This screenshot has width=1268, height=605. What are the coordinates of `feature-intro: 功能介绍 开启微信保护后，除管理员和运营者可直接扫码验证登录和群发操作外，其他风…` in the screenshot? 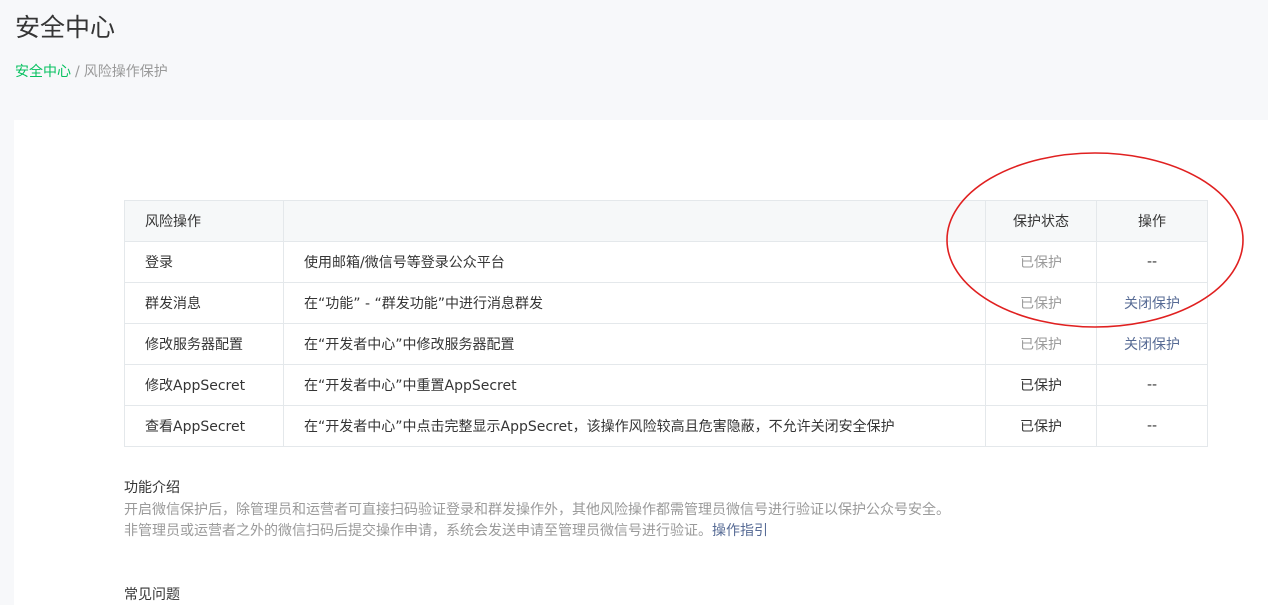 It's located at (537, 510).